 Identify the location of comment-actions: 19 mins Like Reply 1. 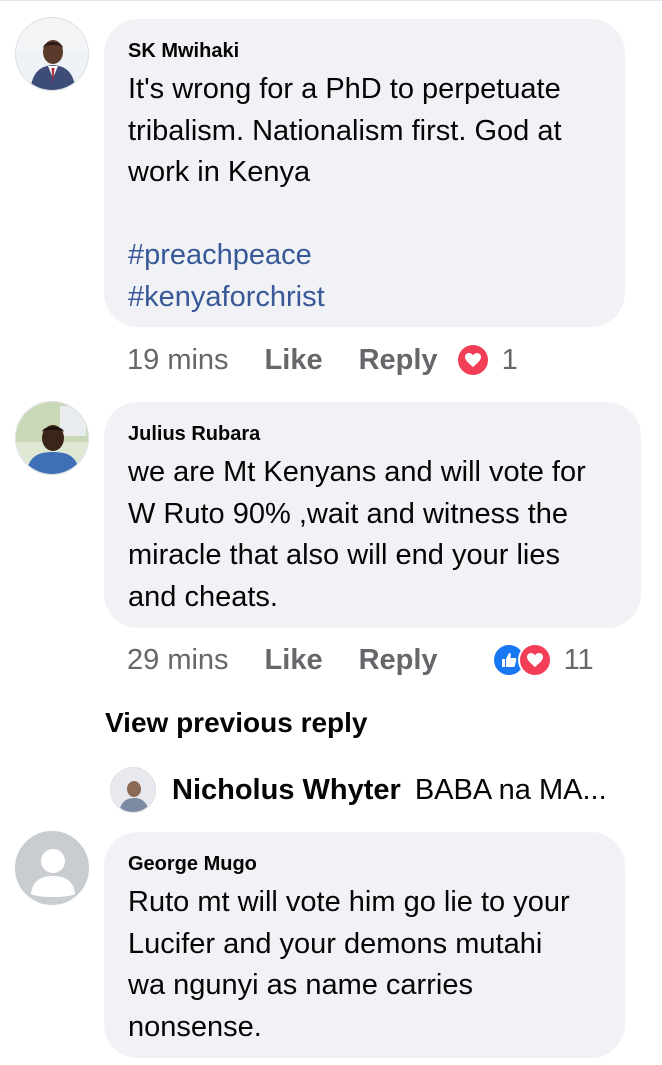
(322, 360).